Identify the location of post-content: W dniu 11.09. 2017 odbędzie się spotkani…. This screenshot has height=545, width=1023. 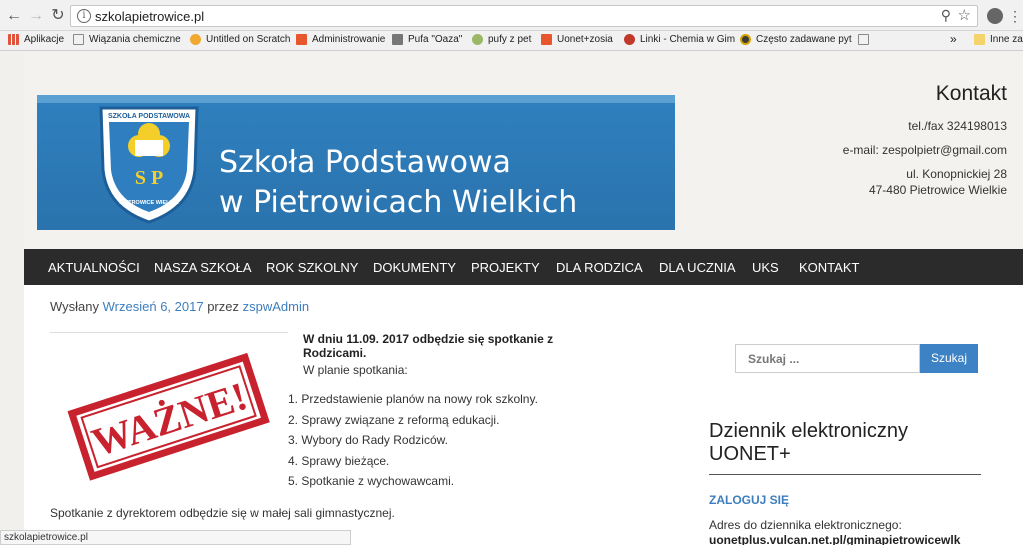
(438, 412).